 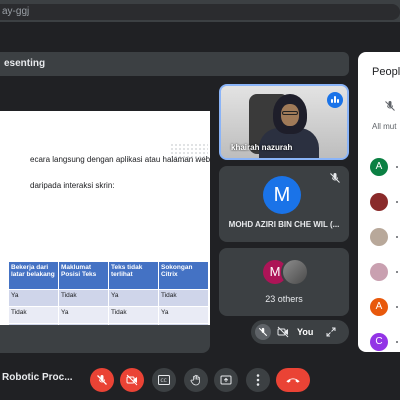 I want to click on mic-toggle-button, so click(x=102, y=380).